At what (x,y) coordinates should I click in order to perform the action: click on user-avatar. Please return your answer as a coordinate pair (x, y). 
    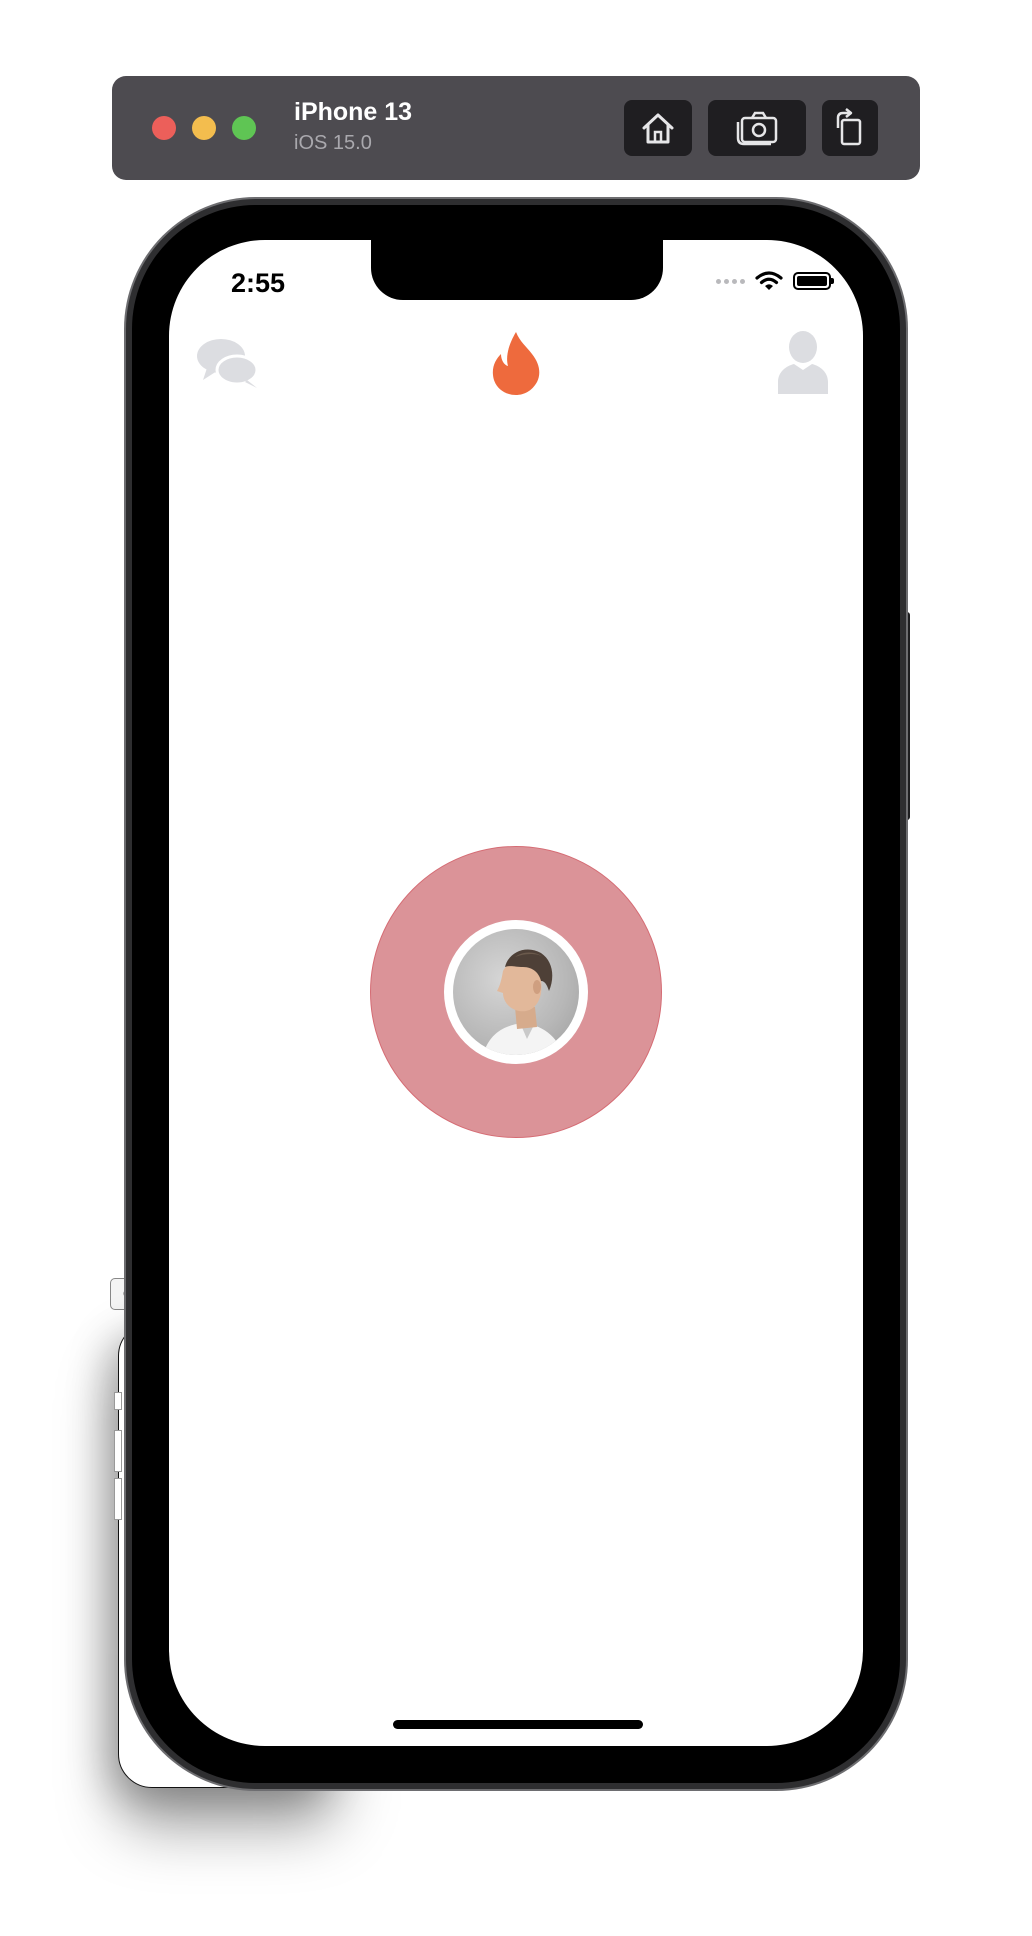
    Looking at the image, I should click on (516, 992).